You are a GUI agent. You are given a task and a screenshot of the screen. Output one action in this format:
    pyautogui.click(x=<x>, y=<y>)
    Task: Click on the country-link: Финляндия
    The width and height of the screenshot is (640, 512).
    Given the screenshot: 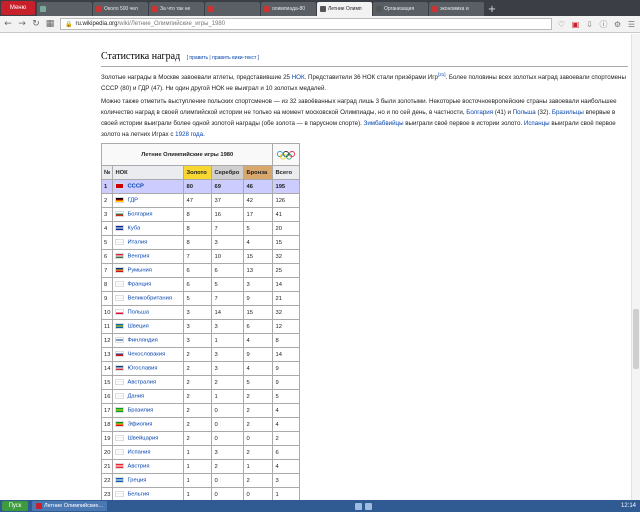 What is the action you would take?
    pyautogui.click(x=142, y=341)
    